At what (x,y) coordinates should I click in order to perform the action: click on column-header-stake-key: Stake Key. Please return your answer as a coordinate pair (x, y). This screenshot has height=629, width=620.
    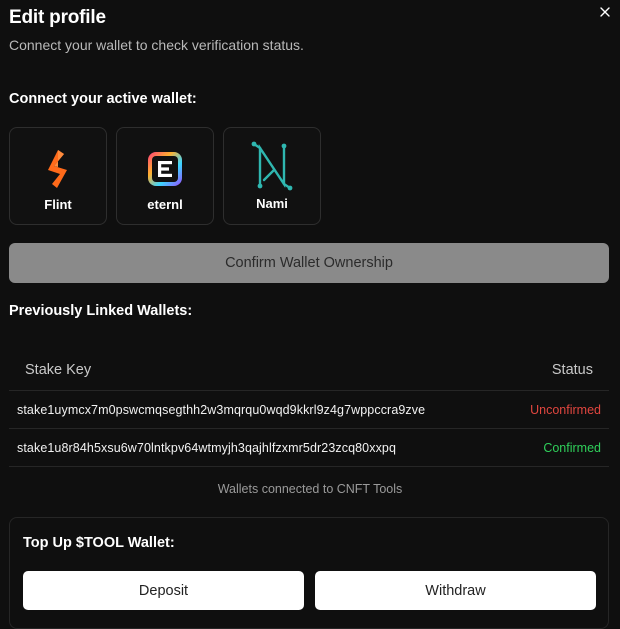
    Looking at the image, I should click on (58, 370).